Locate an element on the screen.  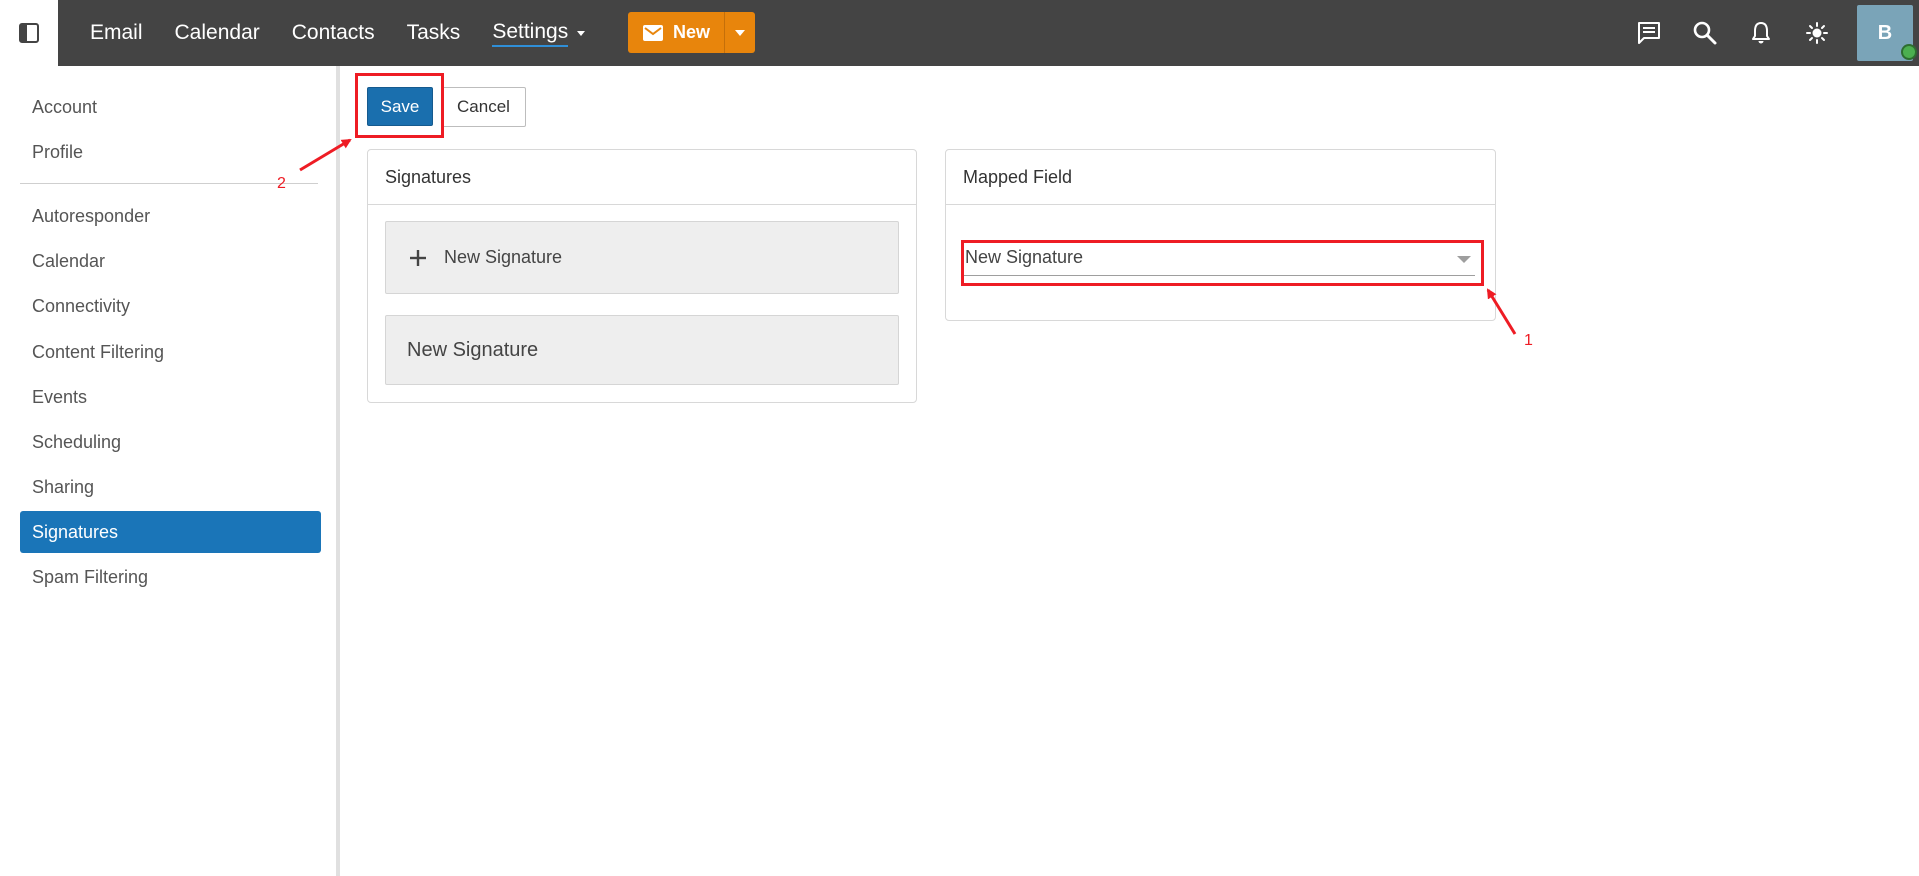
nav-contacts: Contacts is located at coordinates (333, 33).